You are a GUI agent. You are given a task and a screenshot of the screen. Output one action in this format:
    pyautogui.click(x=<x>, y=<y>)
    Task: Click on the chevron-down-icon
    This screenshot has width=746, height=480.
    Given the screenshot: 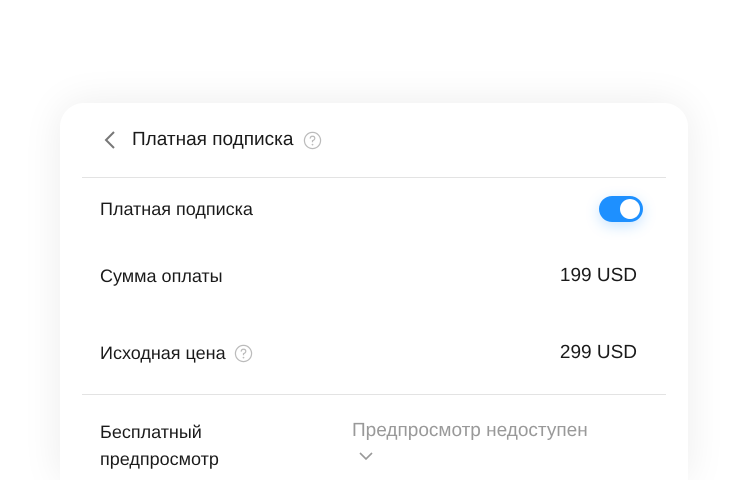 What is the action you would take?
    pyautogui.click(x=366, y=456)
    